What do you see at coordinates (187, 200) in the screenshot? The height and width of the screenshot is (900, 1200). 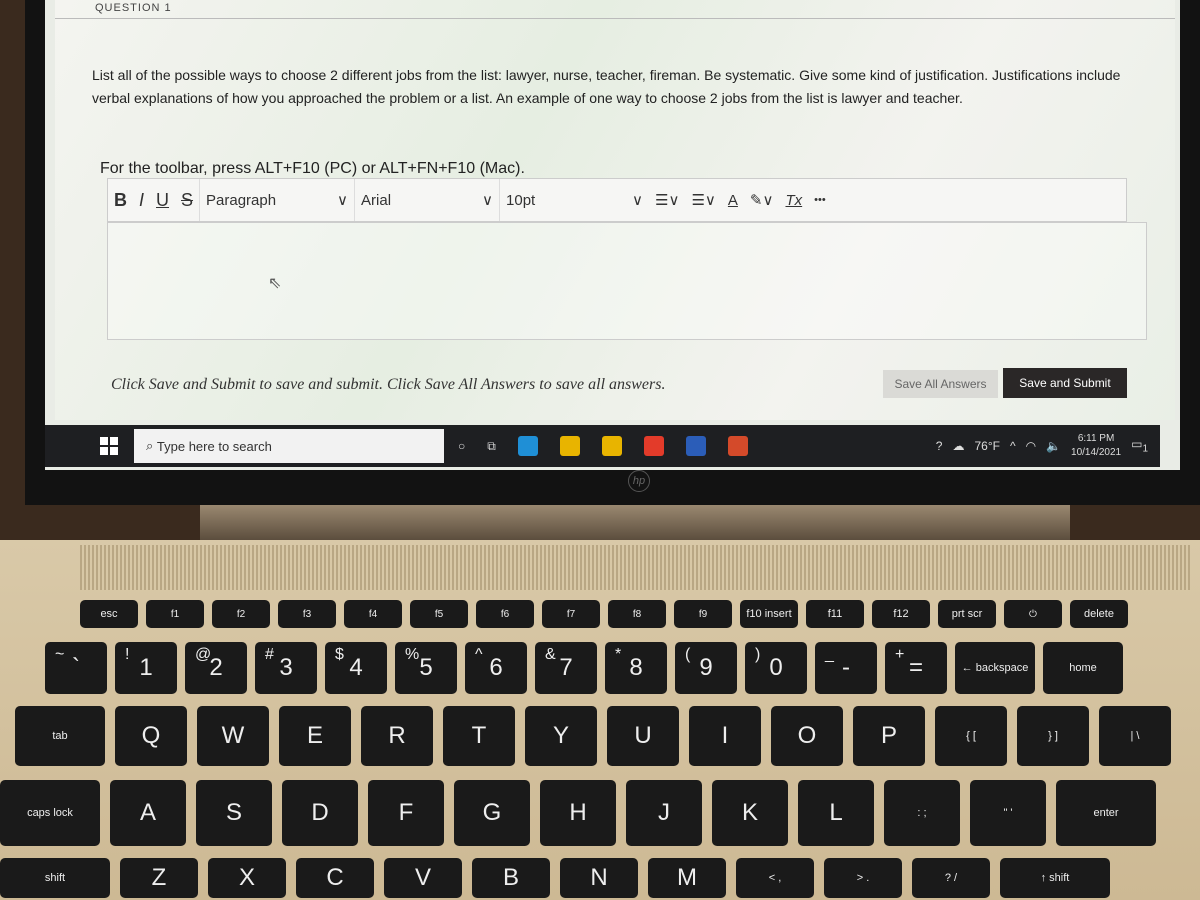 I see `strikethrough-button: S` at bounding box center [187, 200].